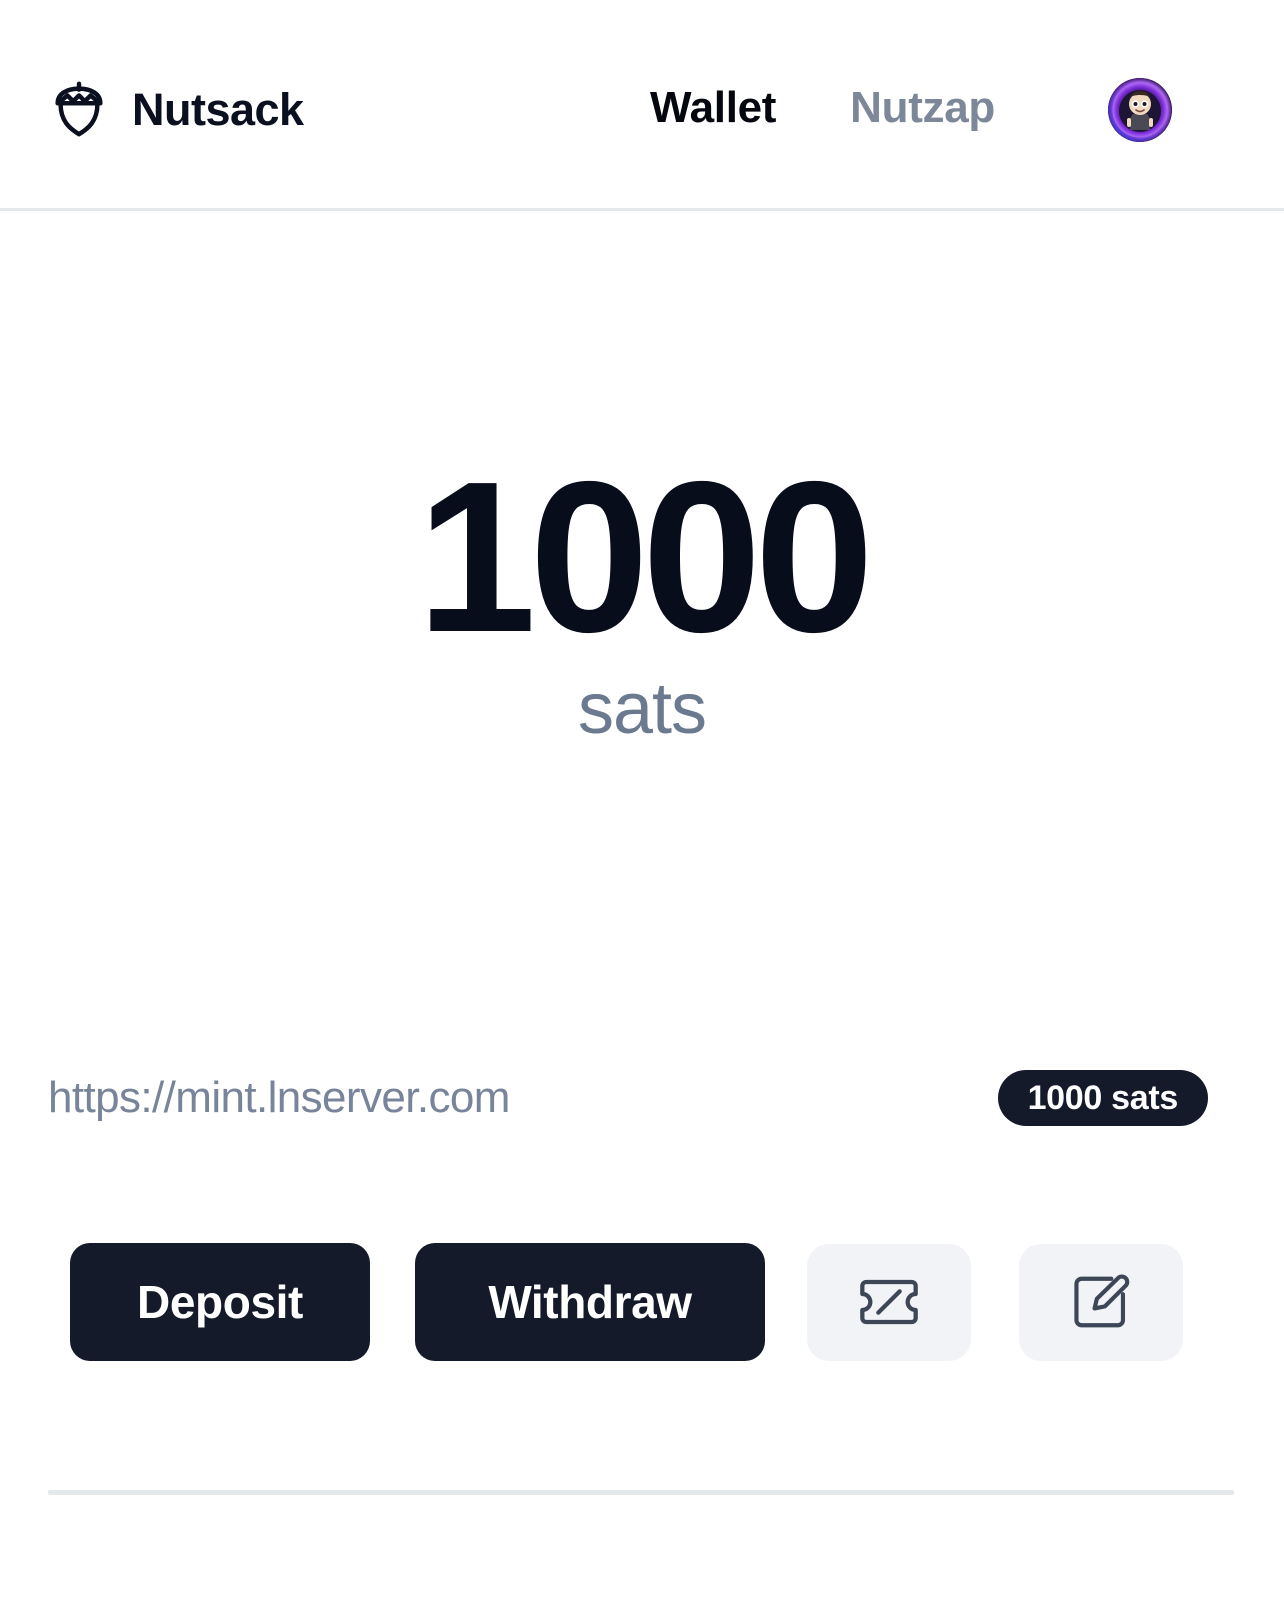  What do you see at coordinates (628, 1098) in the screenshot?
I see `mint-row: https://mint.lnserver.com 1000 sats` at bounding box center [628, 1098].